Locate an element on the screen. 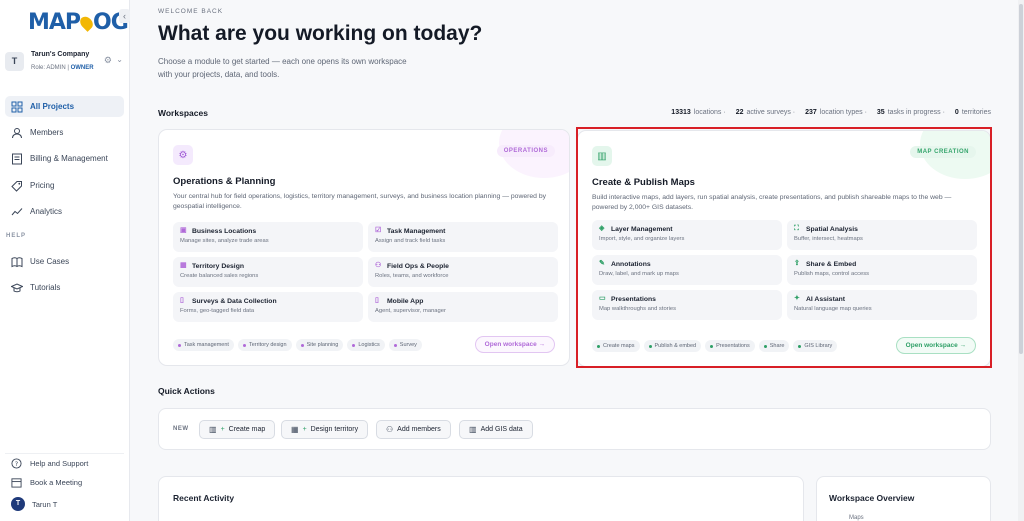 The image size is (1024, 521). quick-actions-heading: Quick Actions is located at coordinates (186, 391).